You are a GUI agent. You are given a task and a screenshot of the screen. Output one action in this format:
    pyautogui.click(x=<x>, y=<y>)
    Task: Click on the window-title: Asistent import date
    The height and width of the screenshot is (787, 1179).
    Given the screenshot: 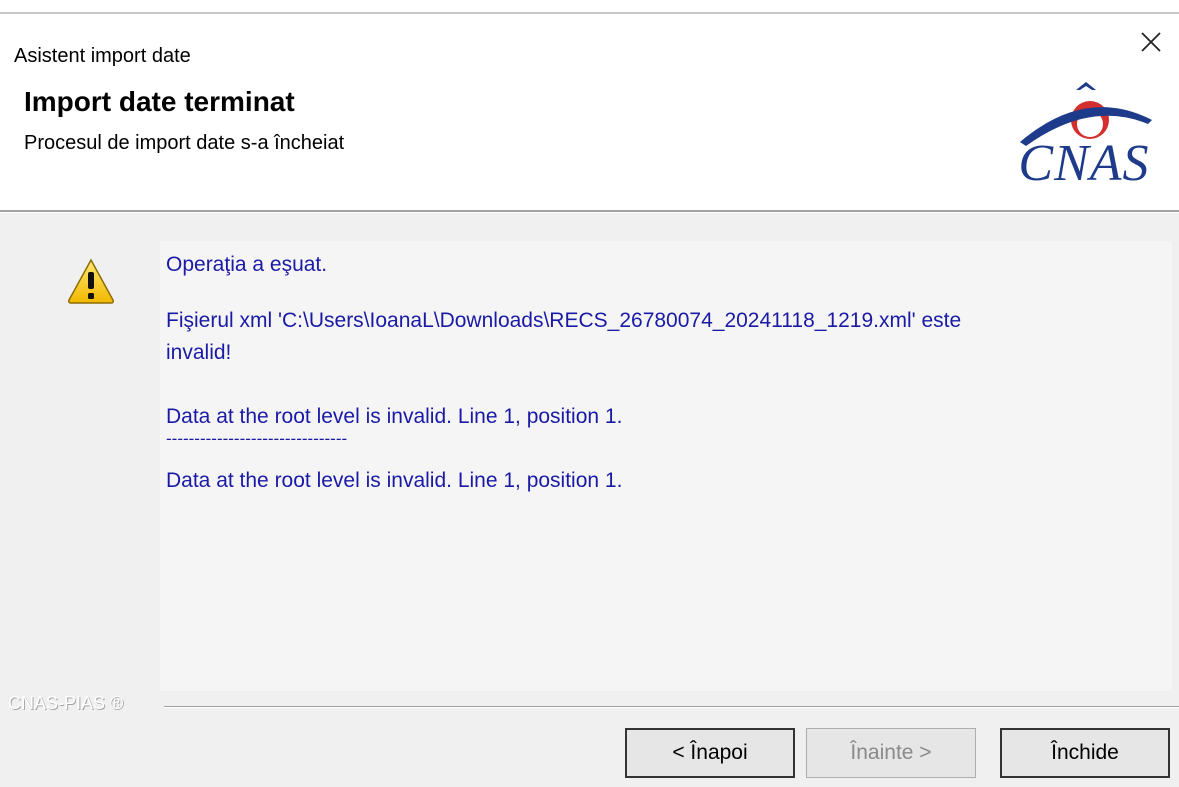 What is the action you would take?
    pyautogui.click(x=102, y=56)
    